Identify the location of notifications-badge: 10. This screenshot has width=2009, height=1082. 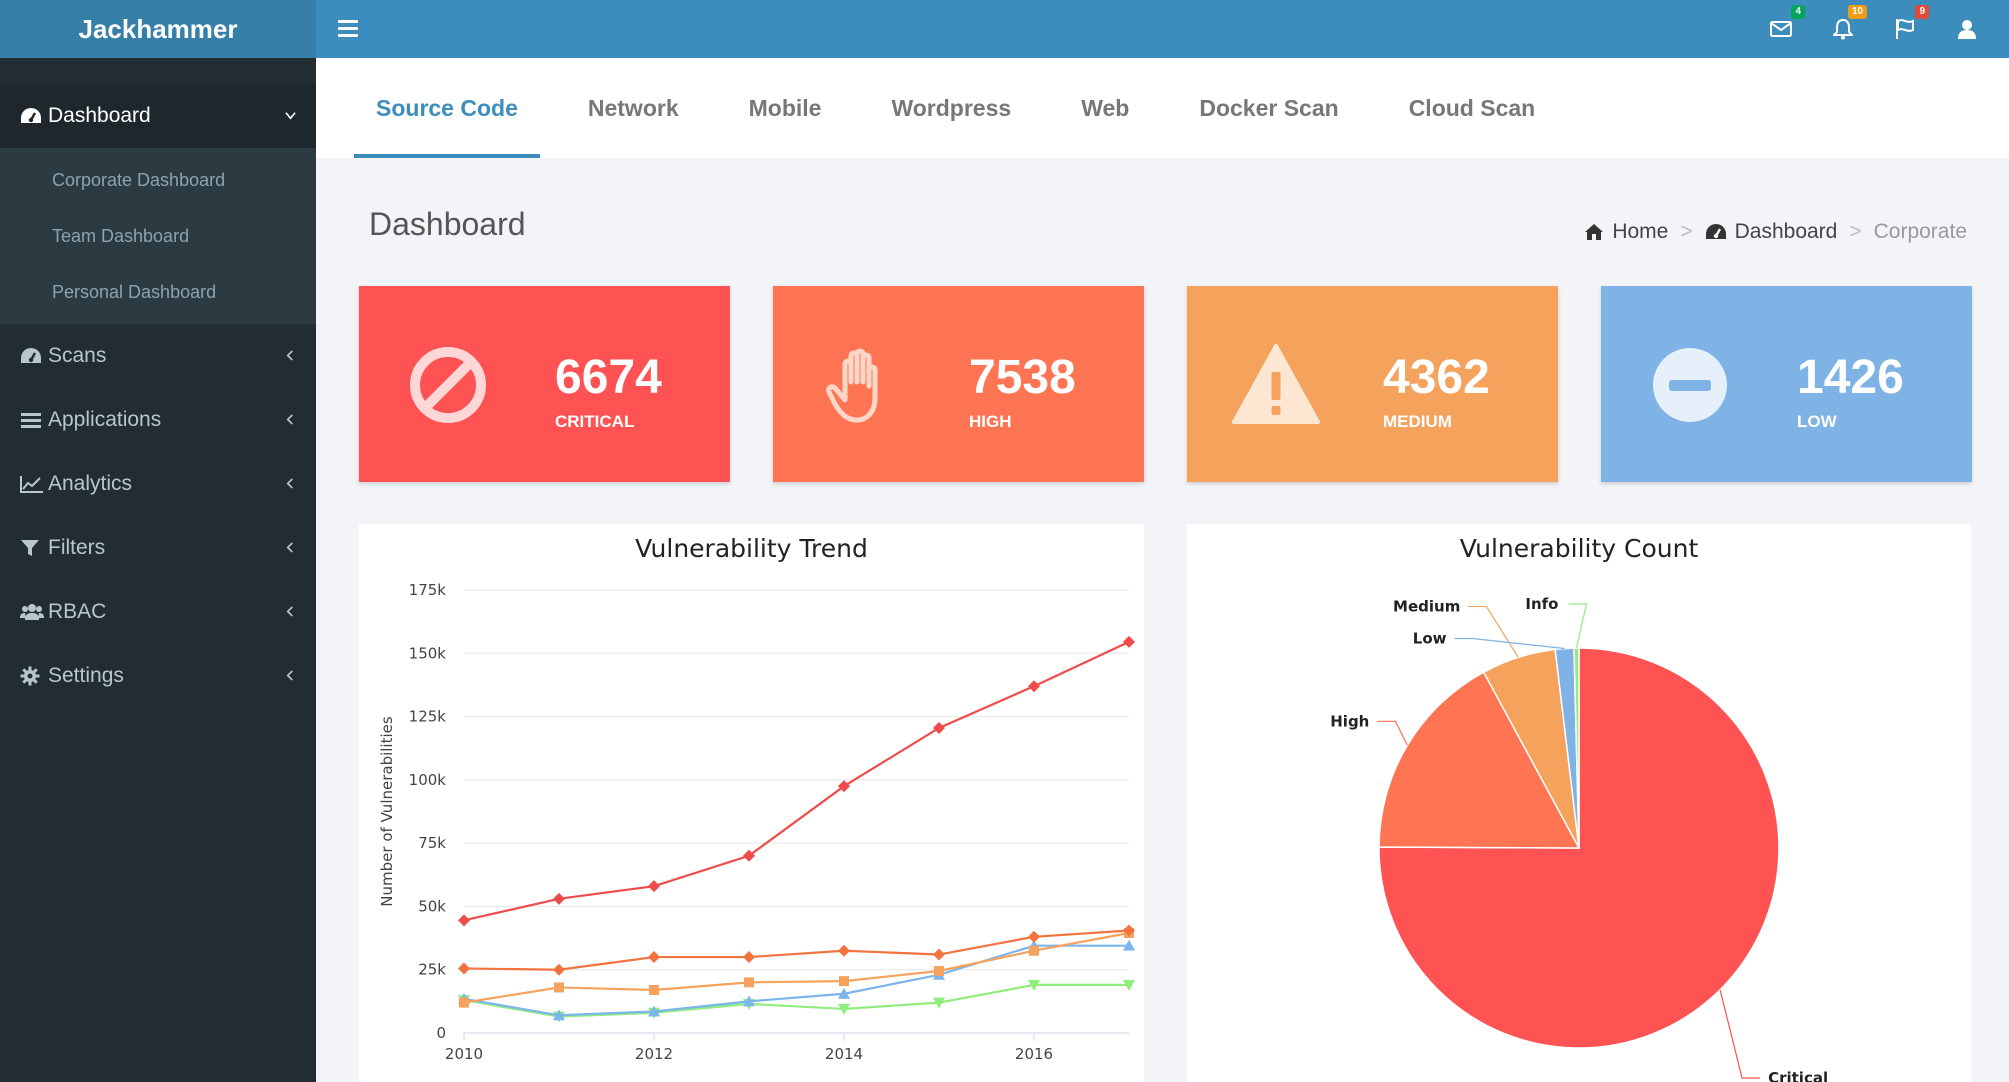
(1857, 12).